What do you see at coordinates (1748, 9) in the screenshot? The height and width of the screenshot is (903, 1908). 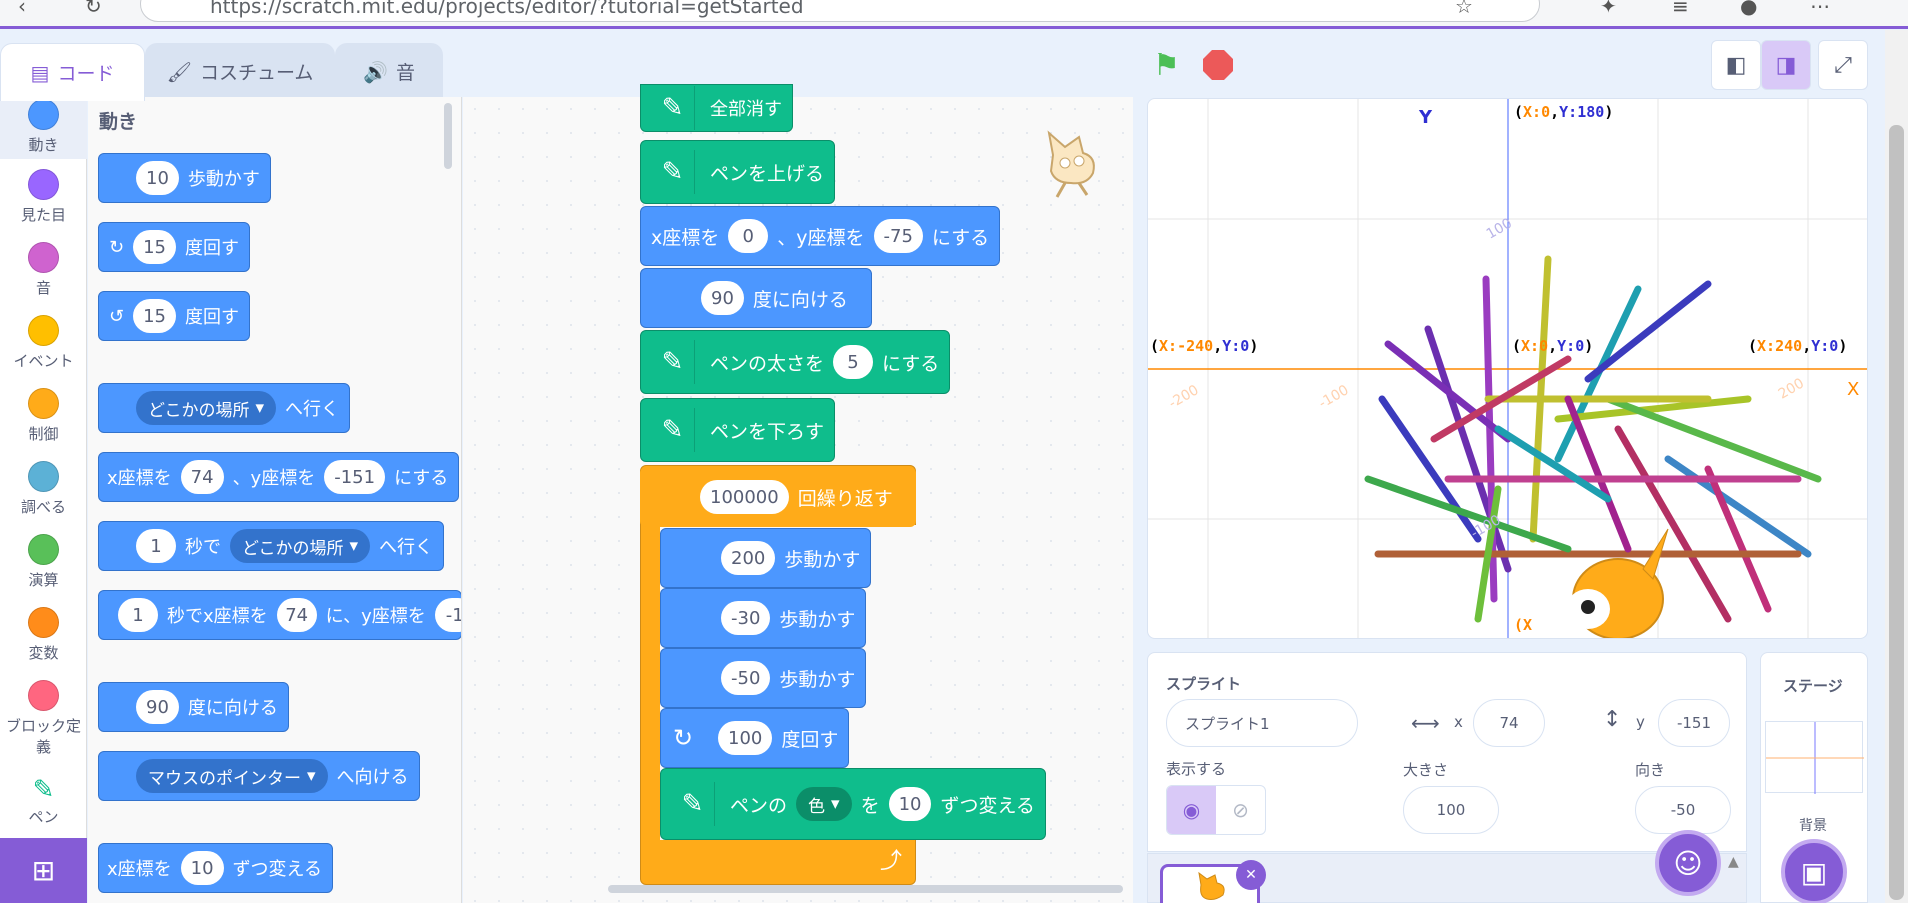 I see `profile-icon: ●` at bounding box center [1748, 9].